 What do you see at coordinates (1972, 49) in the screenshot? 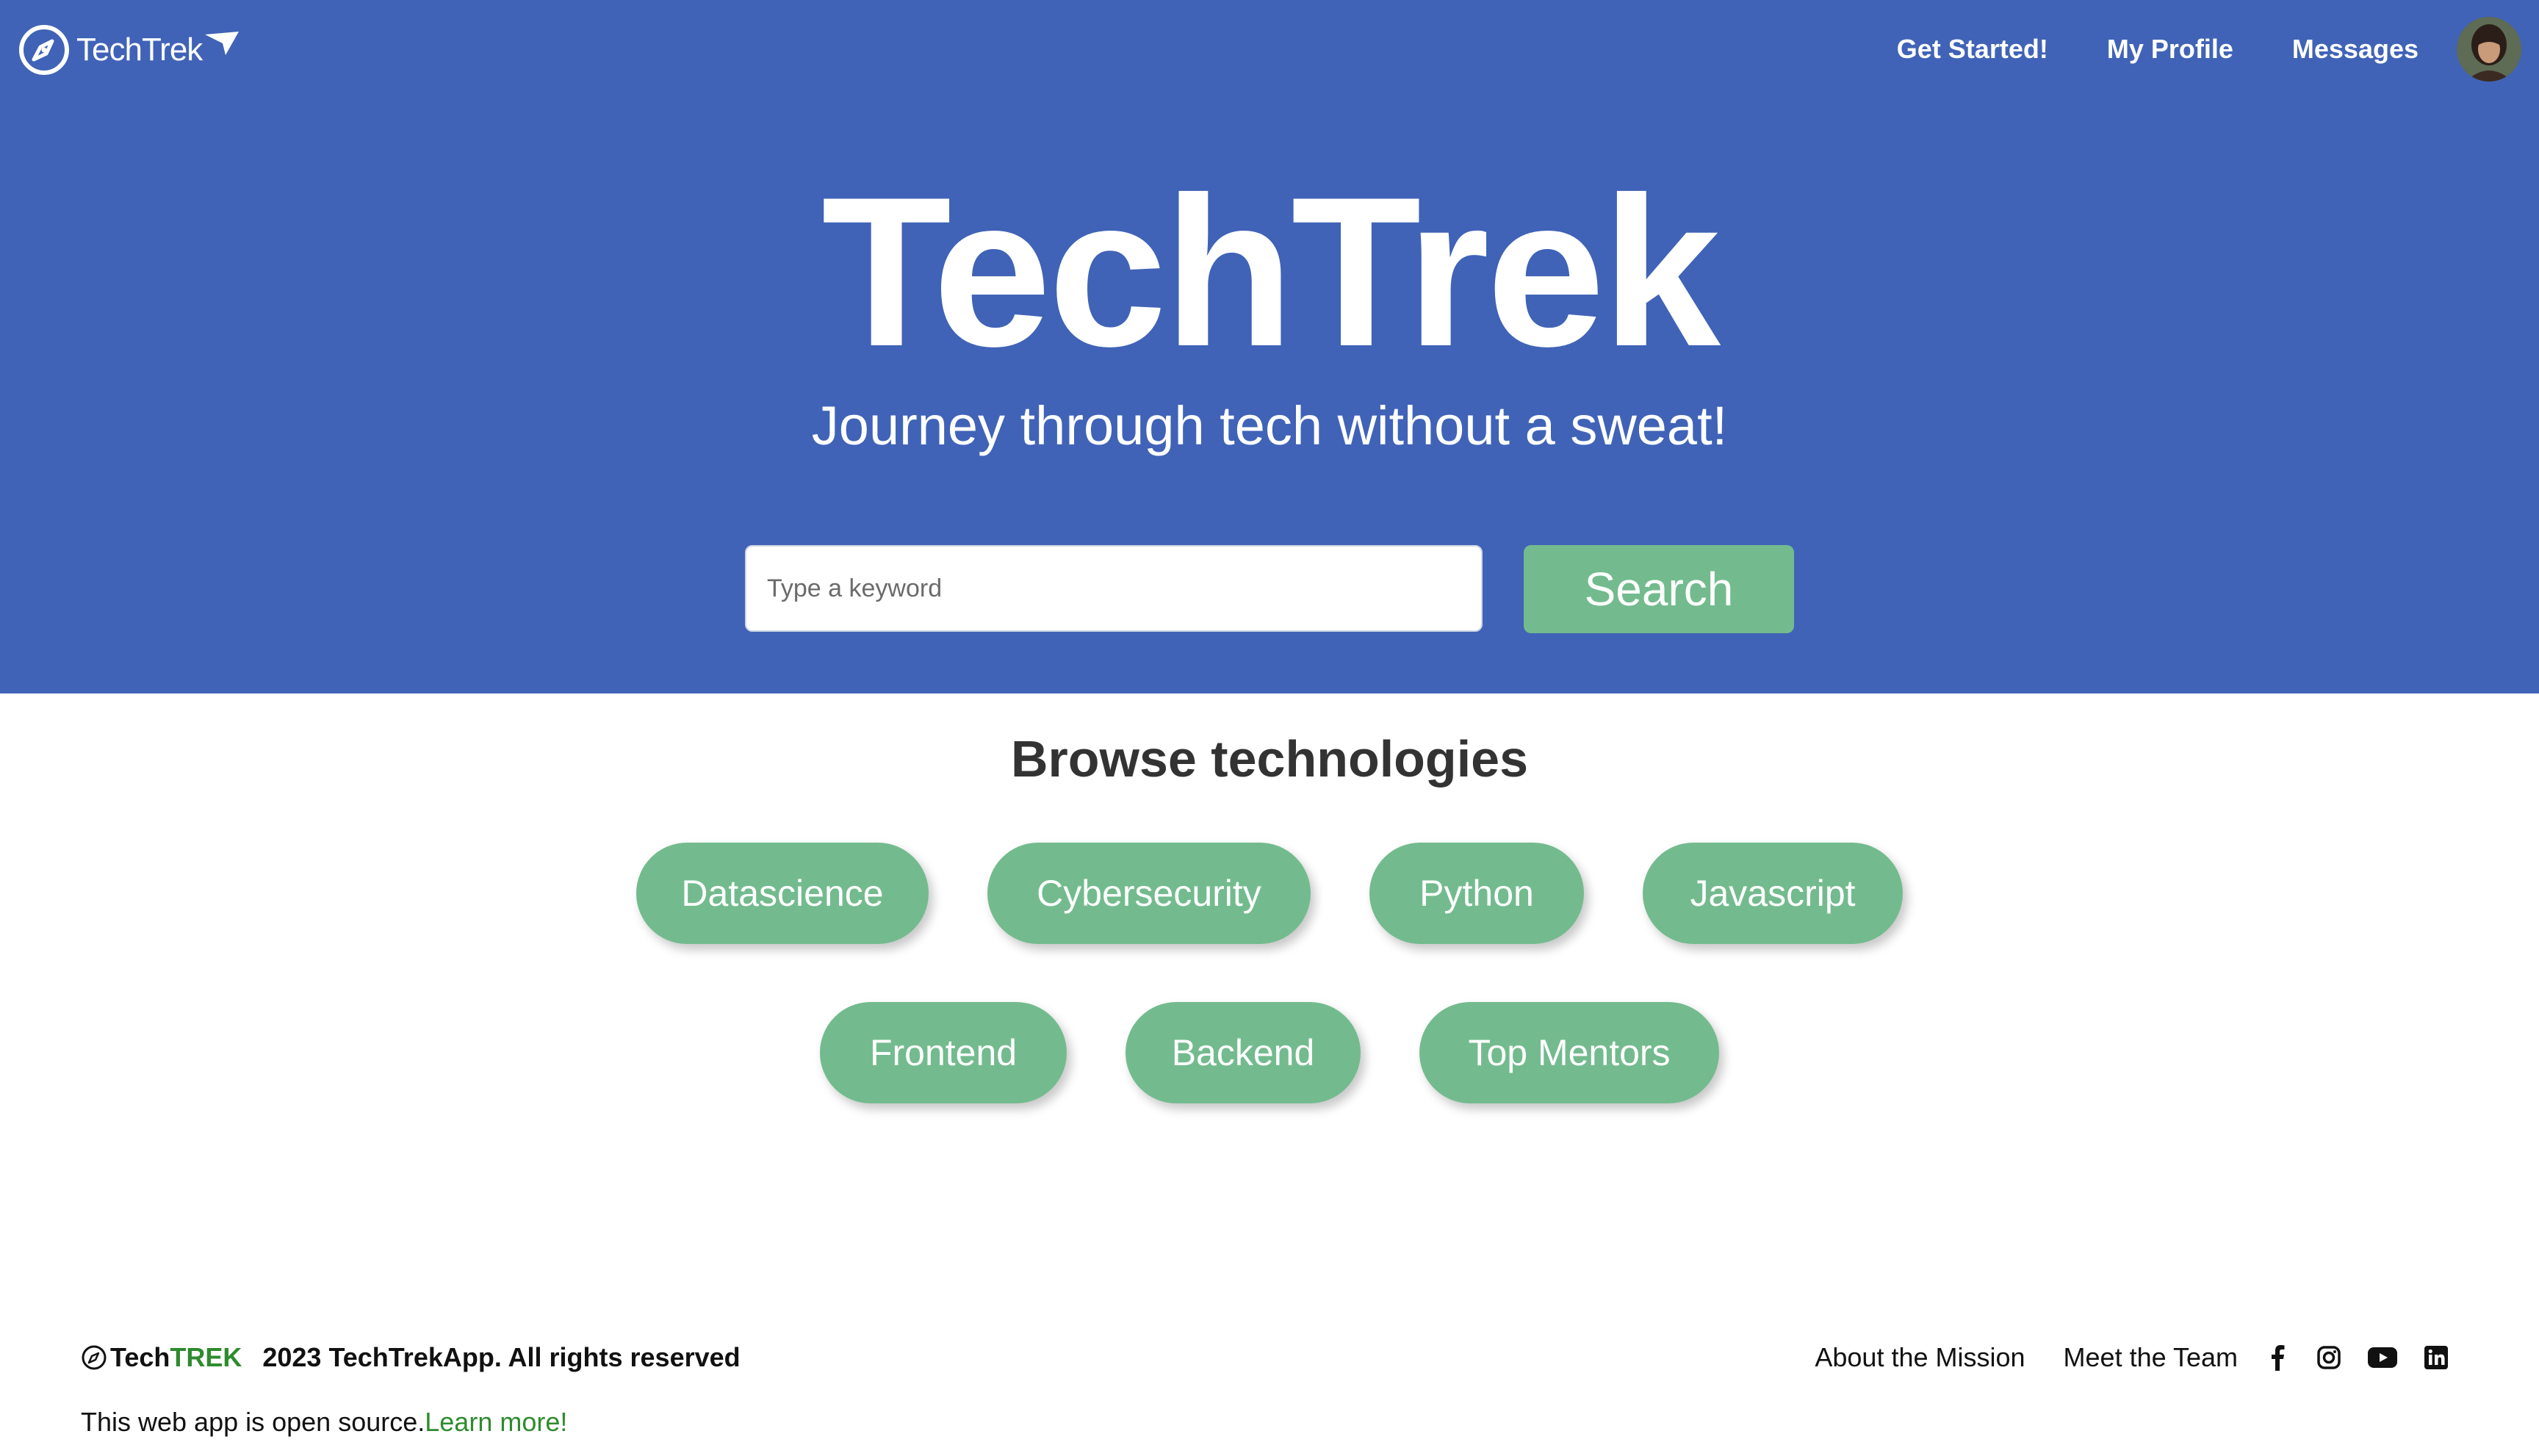
I see `nav-get-started: Get Started!` at bounding box center [1972, 49].